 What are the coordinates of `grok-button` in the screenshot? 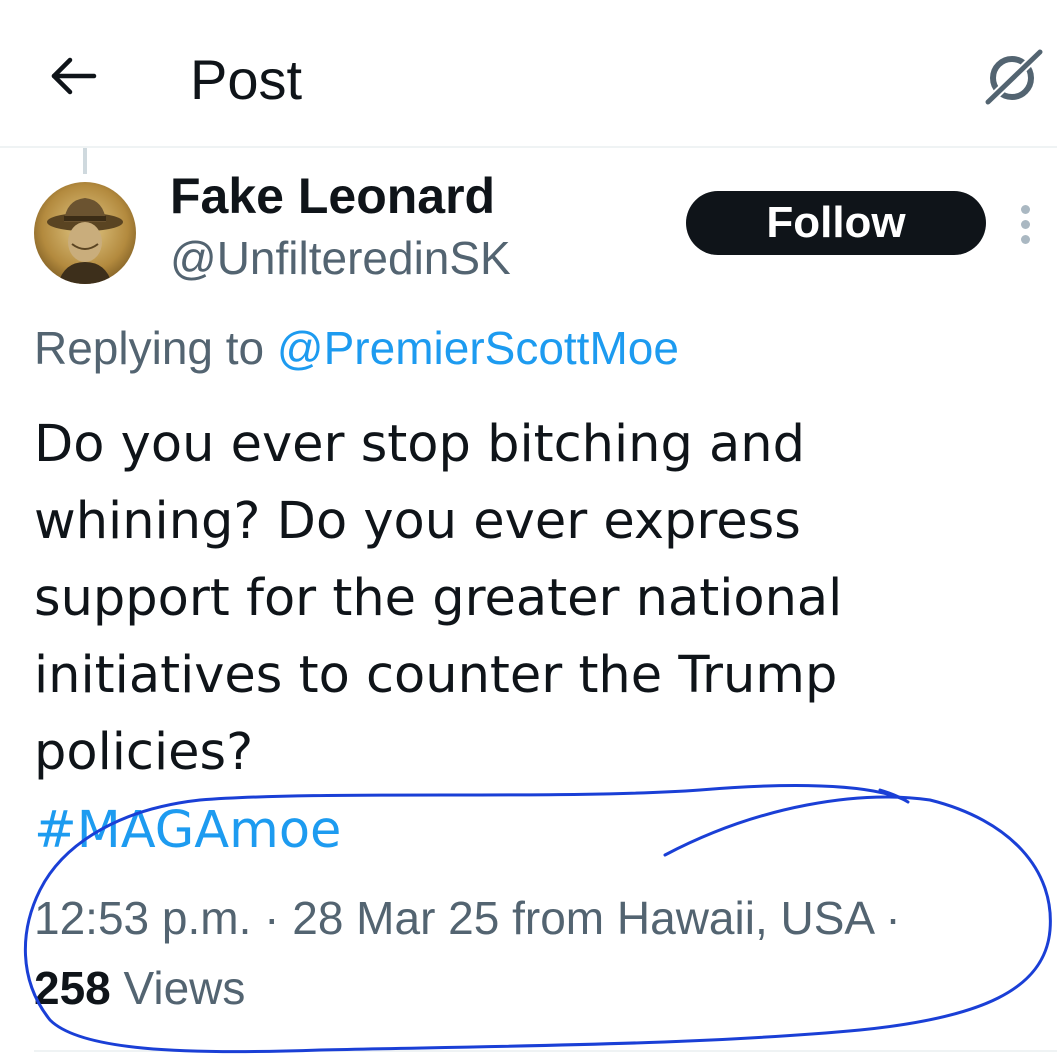 It's located at (1014, 76).